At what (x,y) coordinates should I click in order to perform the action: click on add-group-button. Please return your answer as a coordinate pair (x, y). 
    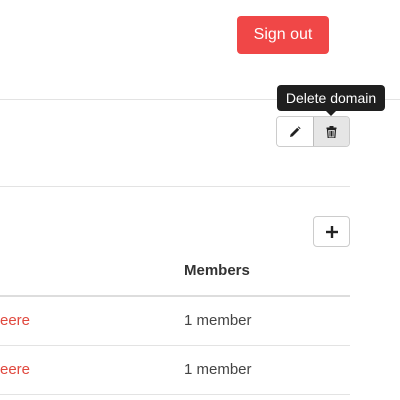
    Looking at the image, I should click on (331, 231).